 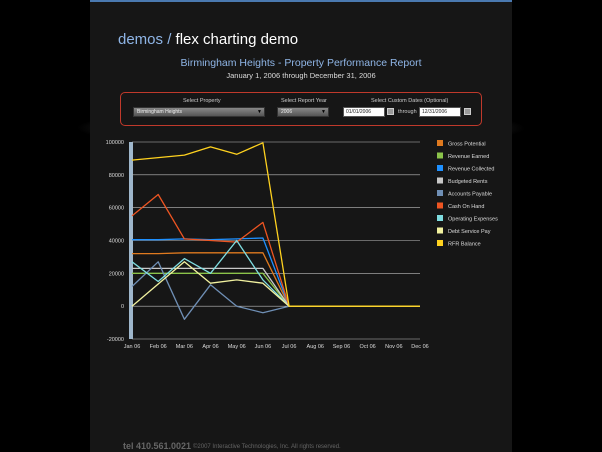 I want to click on year-select-value: 2006, so click(x=287, y=112).